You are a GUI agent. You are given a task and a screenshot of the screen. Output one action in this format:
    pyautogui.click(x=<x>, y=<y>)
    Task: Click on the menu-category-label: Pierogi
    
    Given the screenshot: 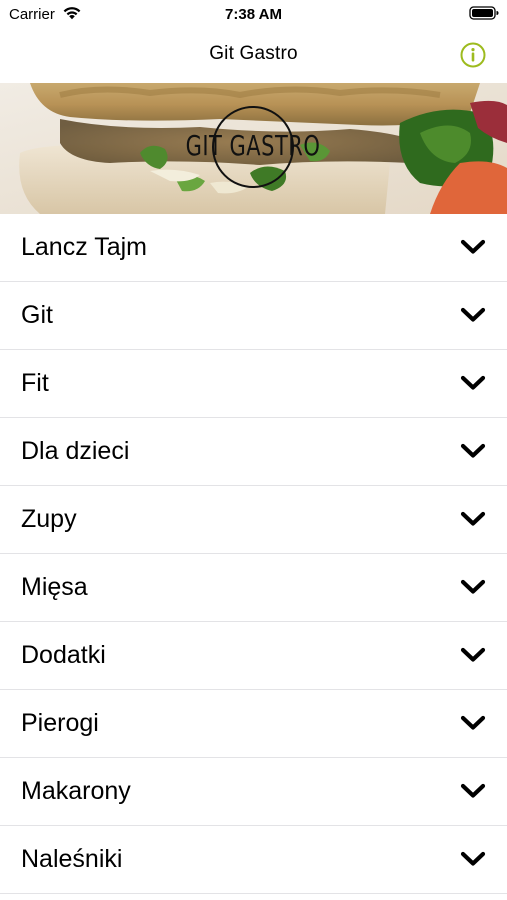 What is the action you would take?
    pyautogui.click(x=60, y=723)
    